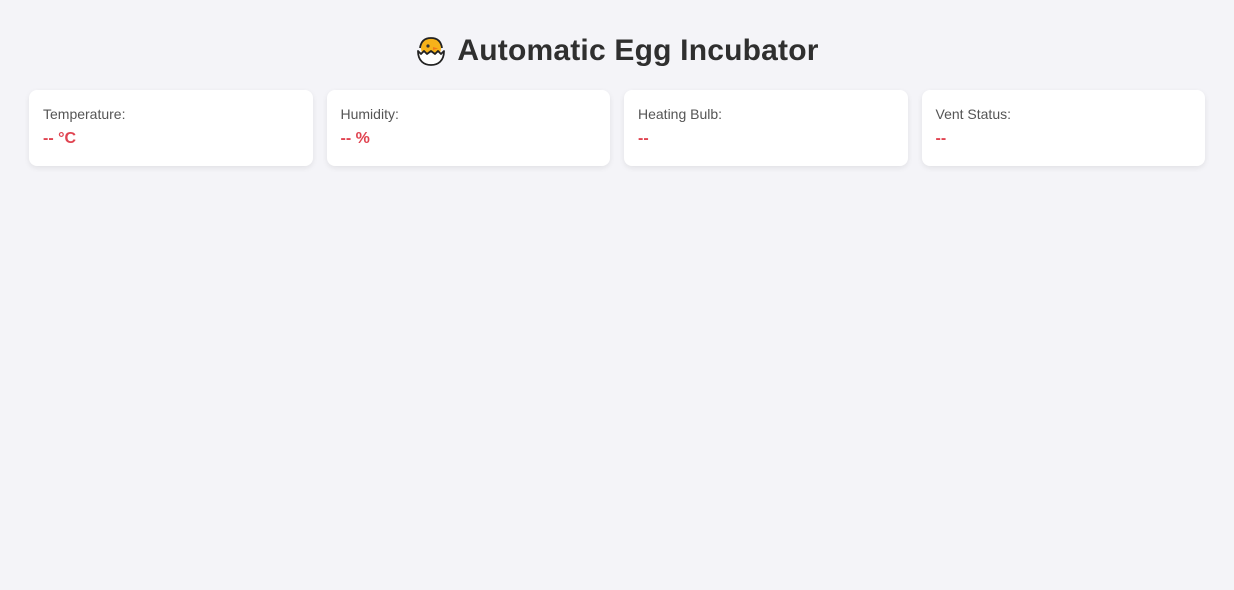 Image resolution: width=1234 pixels, height=590 pixels. I want to click on humidity-label: Humidity:, so click(369, 114).